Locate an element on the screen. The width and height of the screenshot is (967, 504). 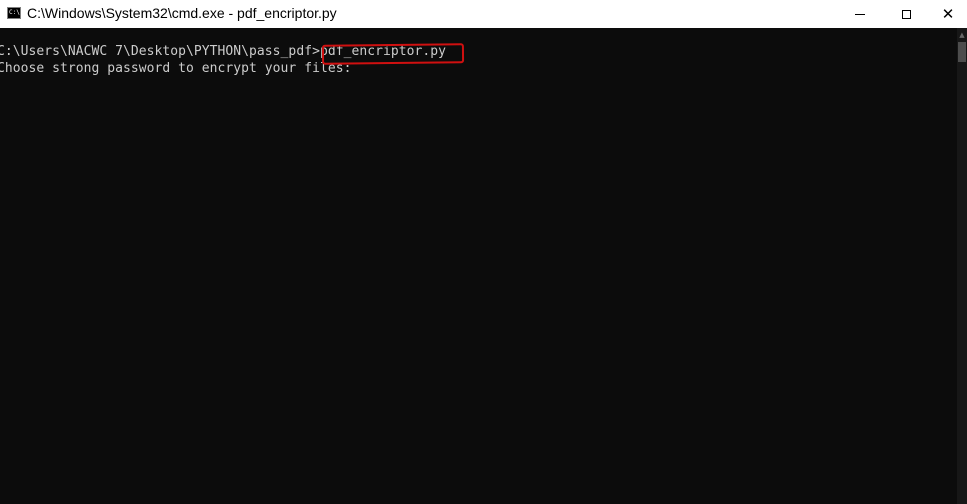
close-button: ✕ is located at coordinates (948, 14).